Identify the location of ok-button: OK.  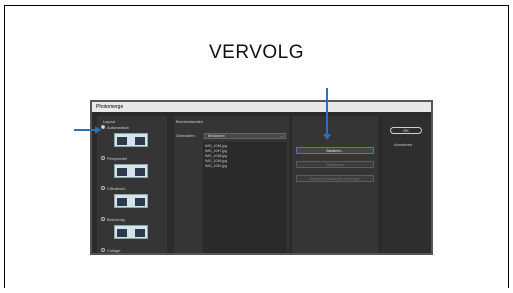
(406, 130).